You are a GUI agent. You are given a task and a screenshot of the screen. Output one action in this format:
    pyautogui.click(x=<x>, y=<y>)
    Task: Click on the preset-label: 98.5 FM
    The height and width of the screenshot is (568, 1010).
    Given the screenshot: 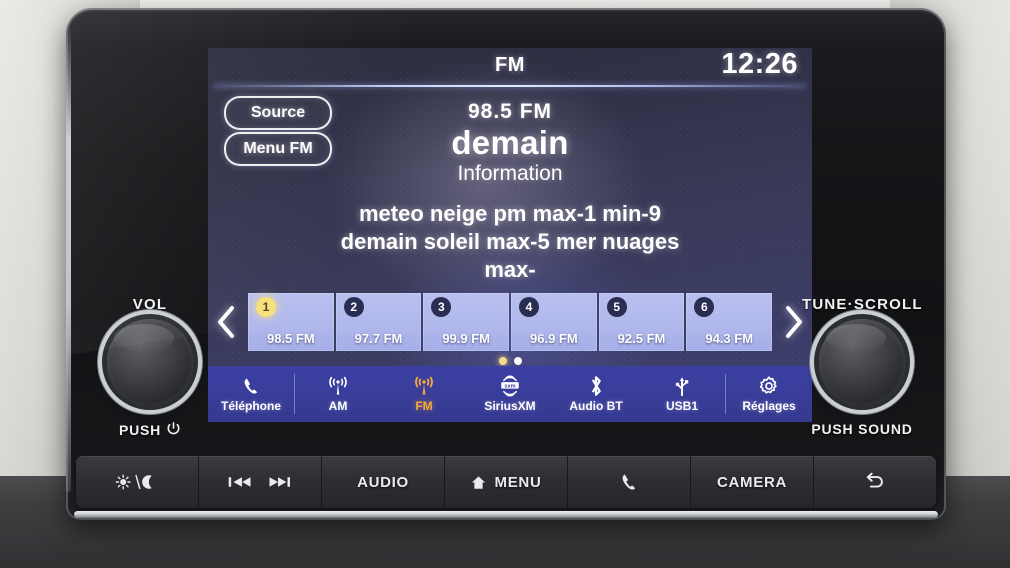 What is the action you would take?
    pyautogui.click(x=290, y=338)
    